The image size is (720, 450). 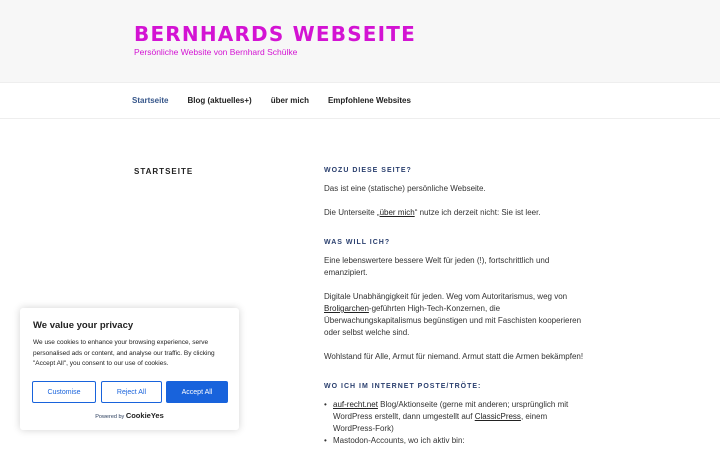 What do you see at coordinates (397, 212) in the screenshot?
I see `link-ueber-mich: über mich` at bounding box center [397, 212].